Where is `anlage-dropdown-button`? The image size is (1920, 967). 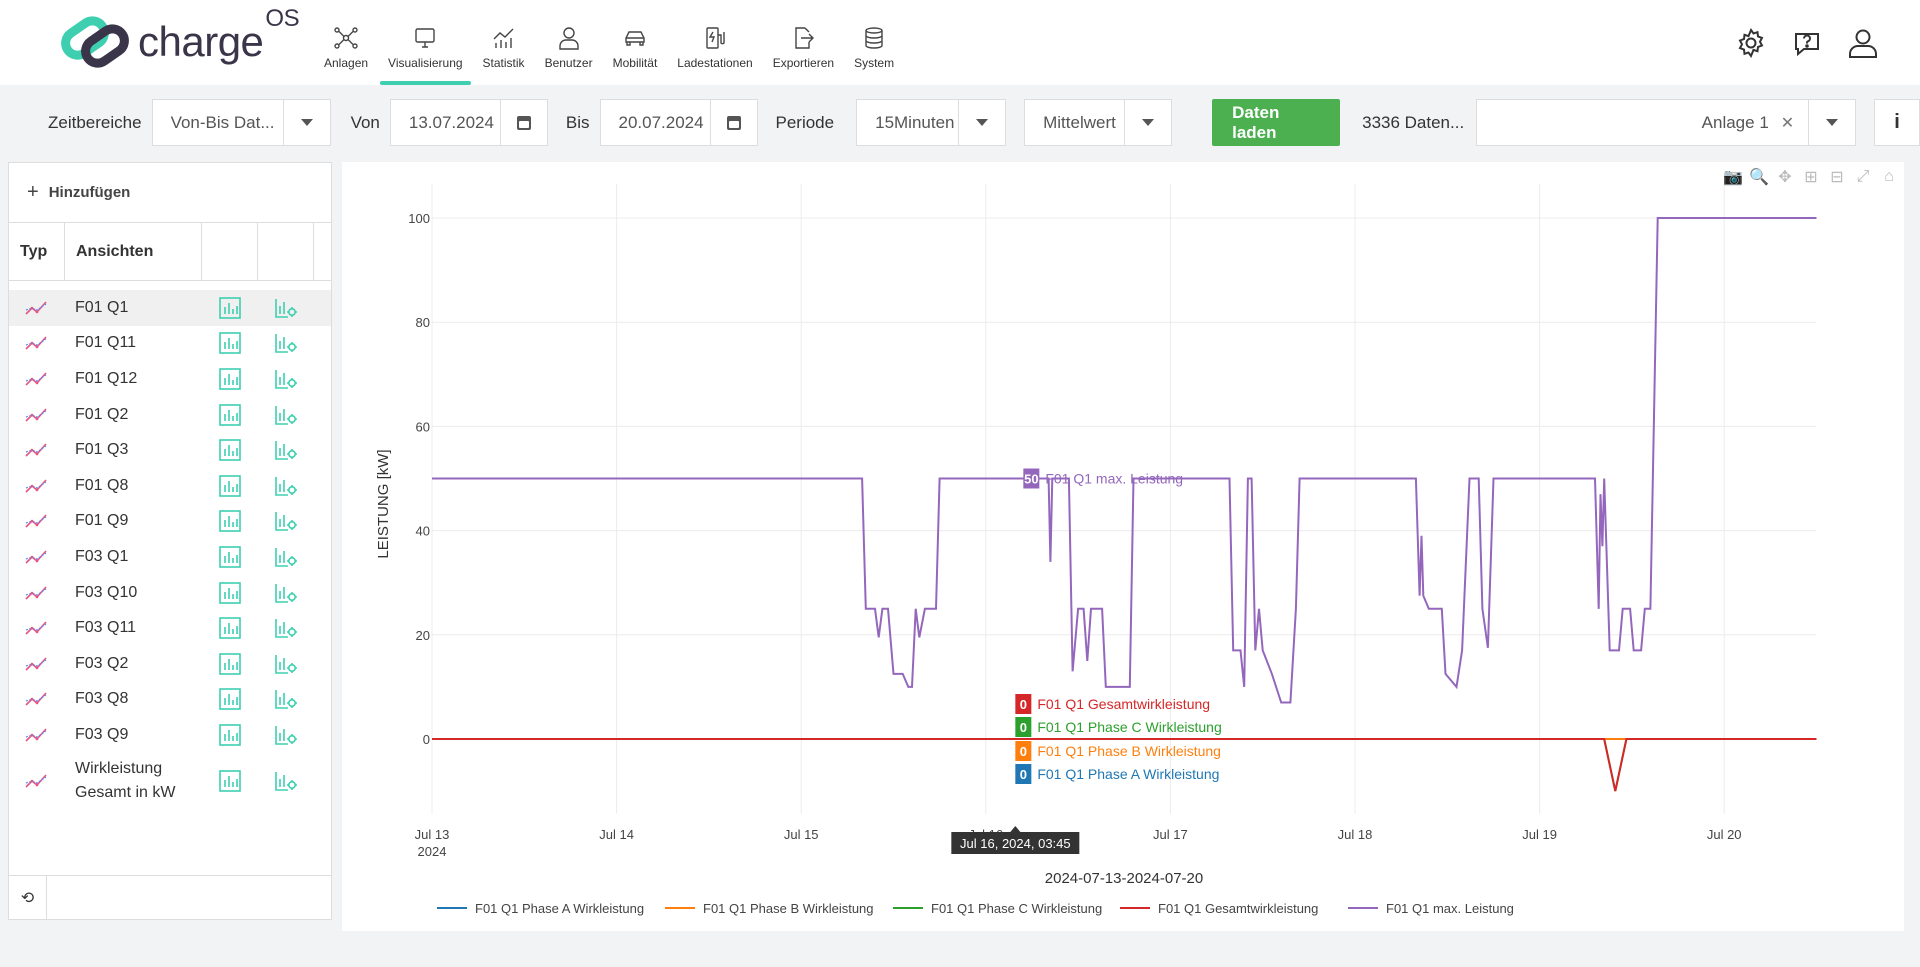
anlage-dropdown-button is located at coordinates (1831, 122).